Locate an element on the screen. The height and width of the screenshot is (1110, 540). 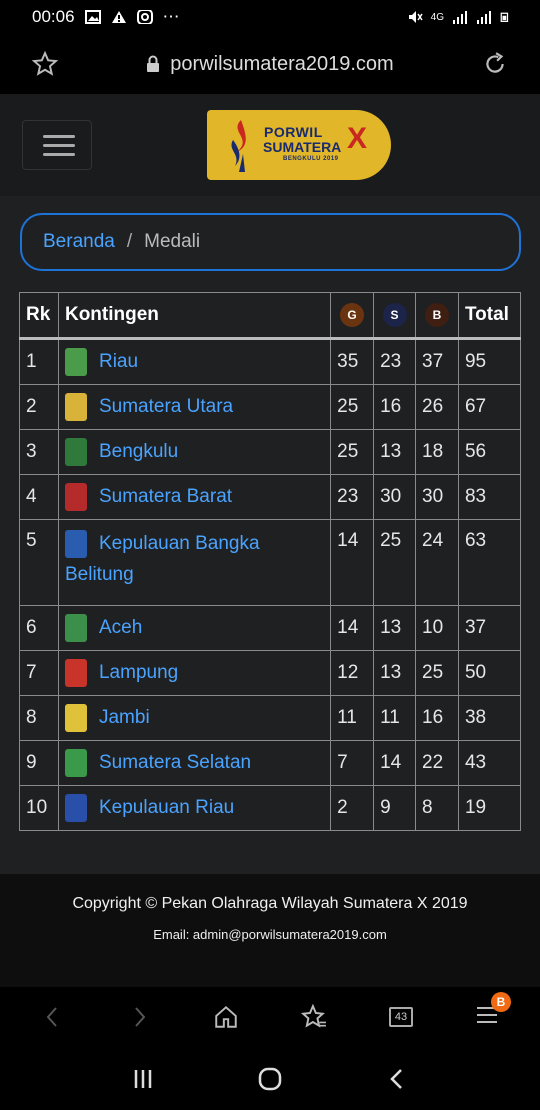
contingent-link: Sumatera Utara is located at coordinates (166, 407).